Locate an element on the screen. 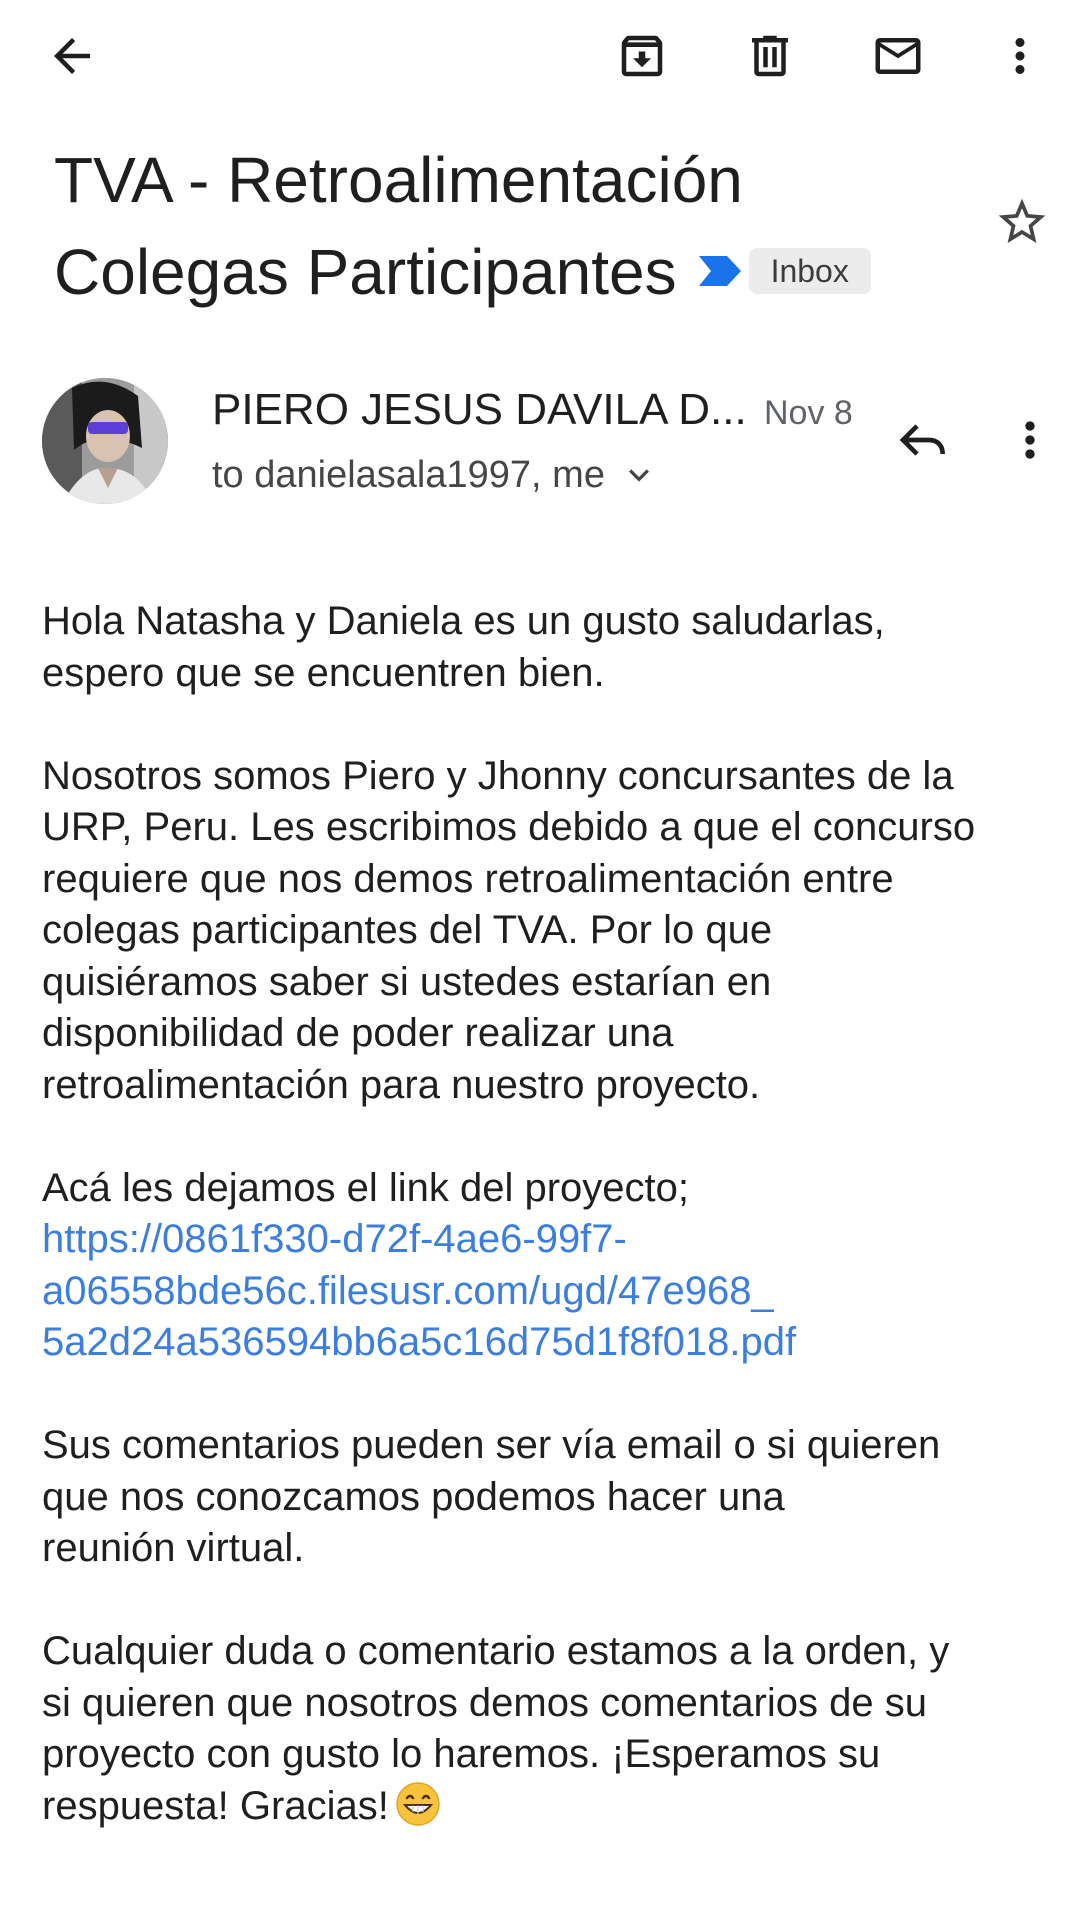 This screenshot has height=1920, width=1080. more-options-button is located at coordinates (1020, 56).